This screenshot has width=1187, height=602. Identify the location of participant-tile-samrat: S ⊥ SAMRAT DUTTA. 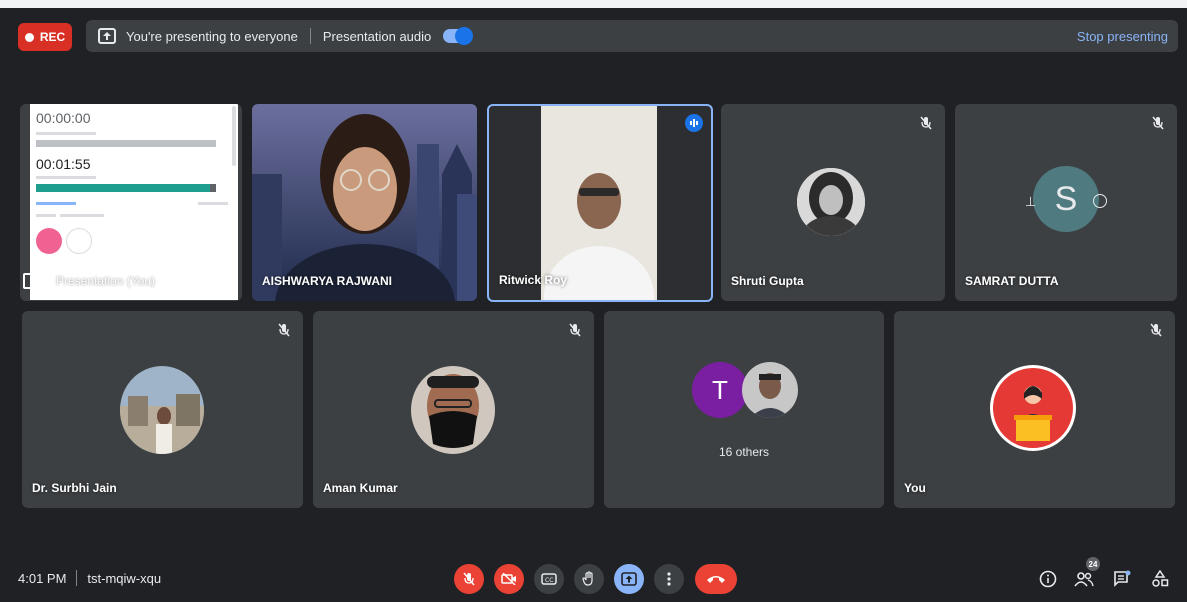
(1066, 202).